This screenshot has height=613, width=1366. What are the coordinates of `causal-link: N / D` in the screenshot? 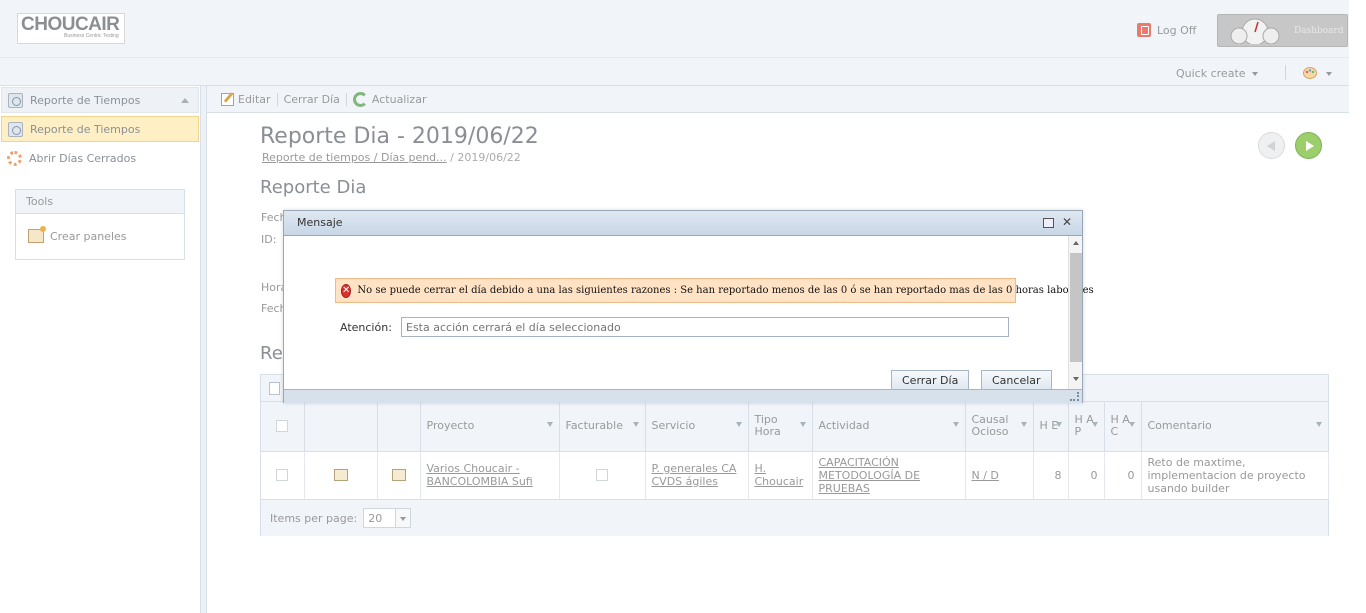 It's located at (985, 475).